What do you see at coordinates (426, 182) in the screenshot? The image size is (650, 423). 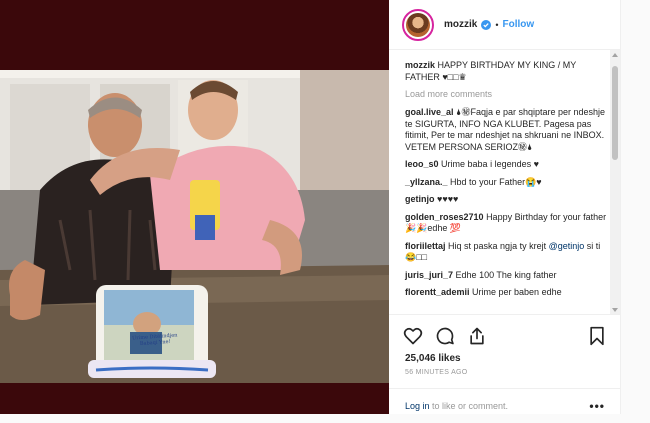 I see `comment-username: _yllzana._` at bounding box center [426, 182].